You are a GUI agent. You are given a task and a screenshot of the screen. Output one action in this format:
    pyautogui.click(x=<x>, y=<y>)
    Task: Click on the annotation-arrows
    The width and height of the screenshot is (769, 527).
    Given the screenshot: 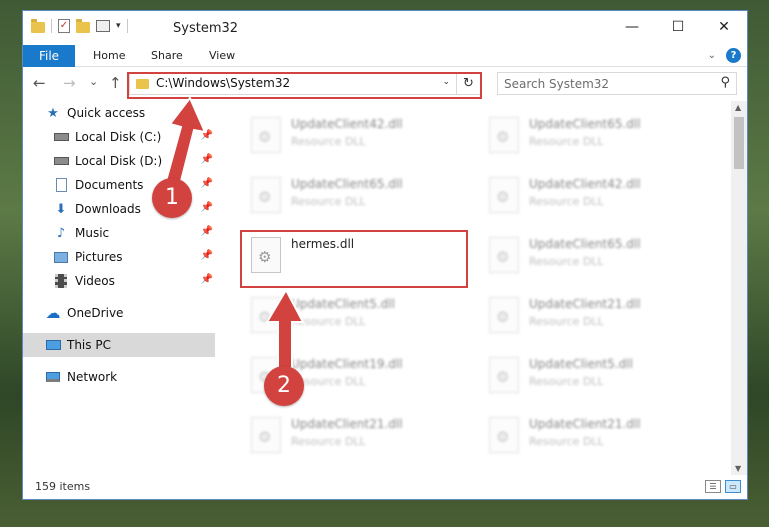 What is the action you would take?
    pyautogui.click(x=234, y=232)
    